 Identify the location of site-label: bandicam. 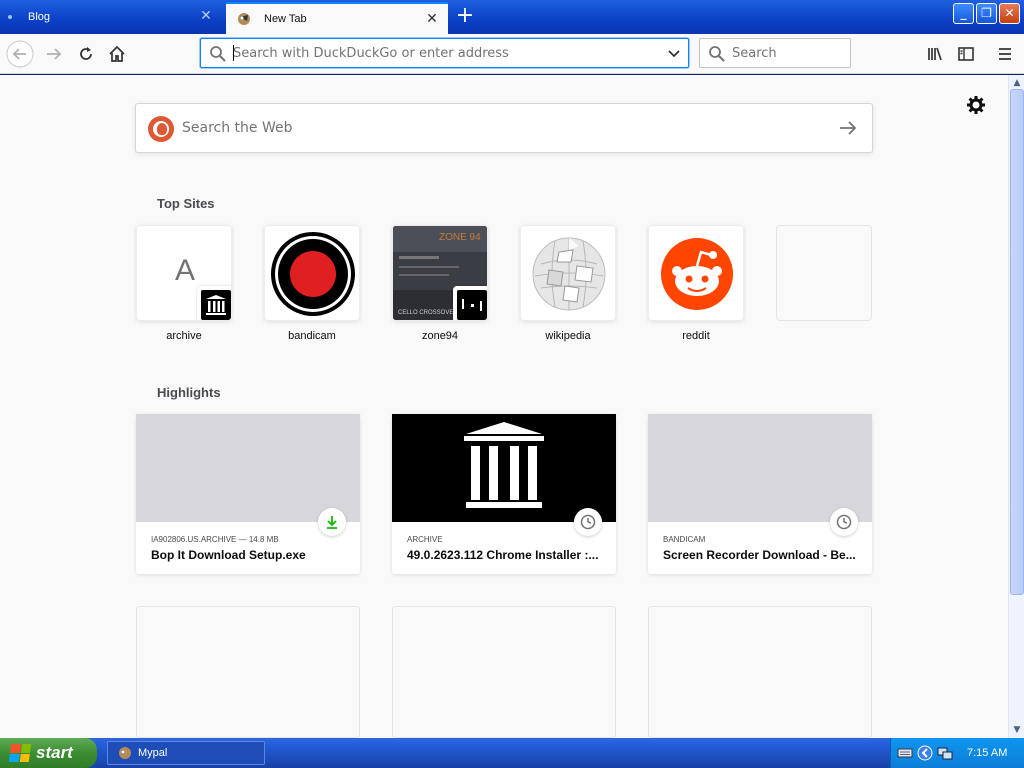
(312, 336).